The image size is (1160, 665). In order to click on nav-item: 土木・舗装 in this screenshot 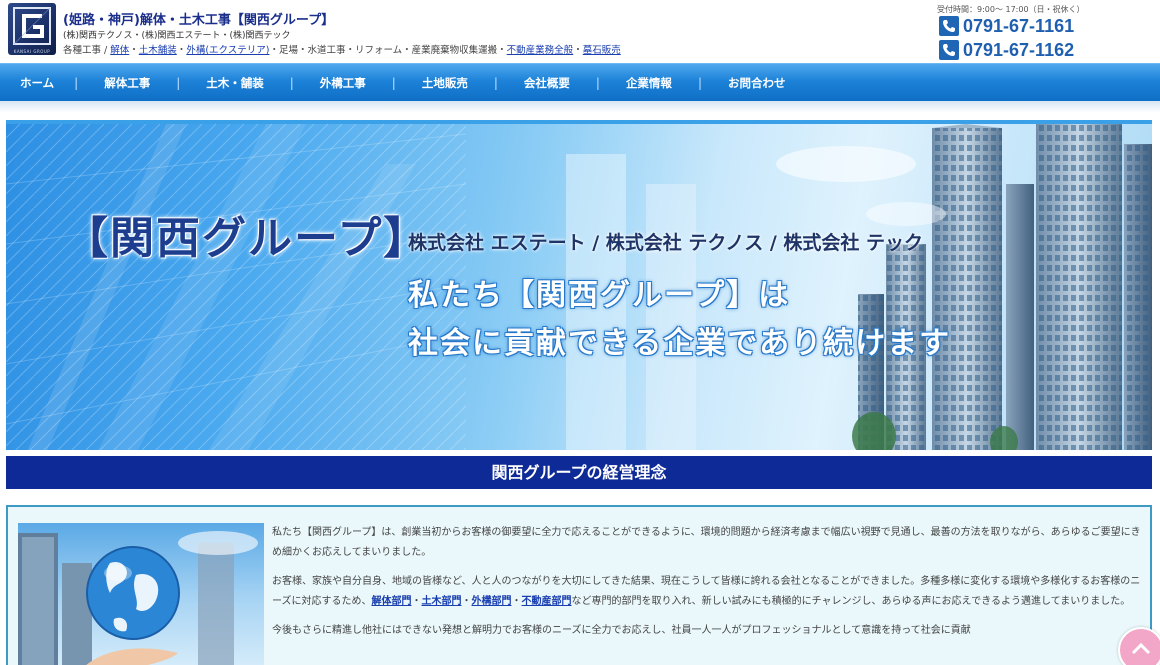, I will do `click(235, 83)`.